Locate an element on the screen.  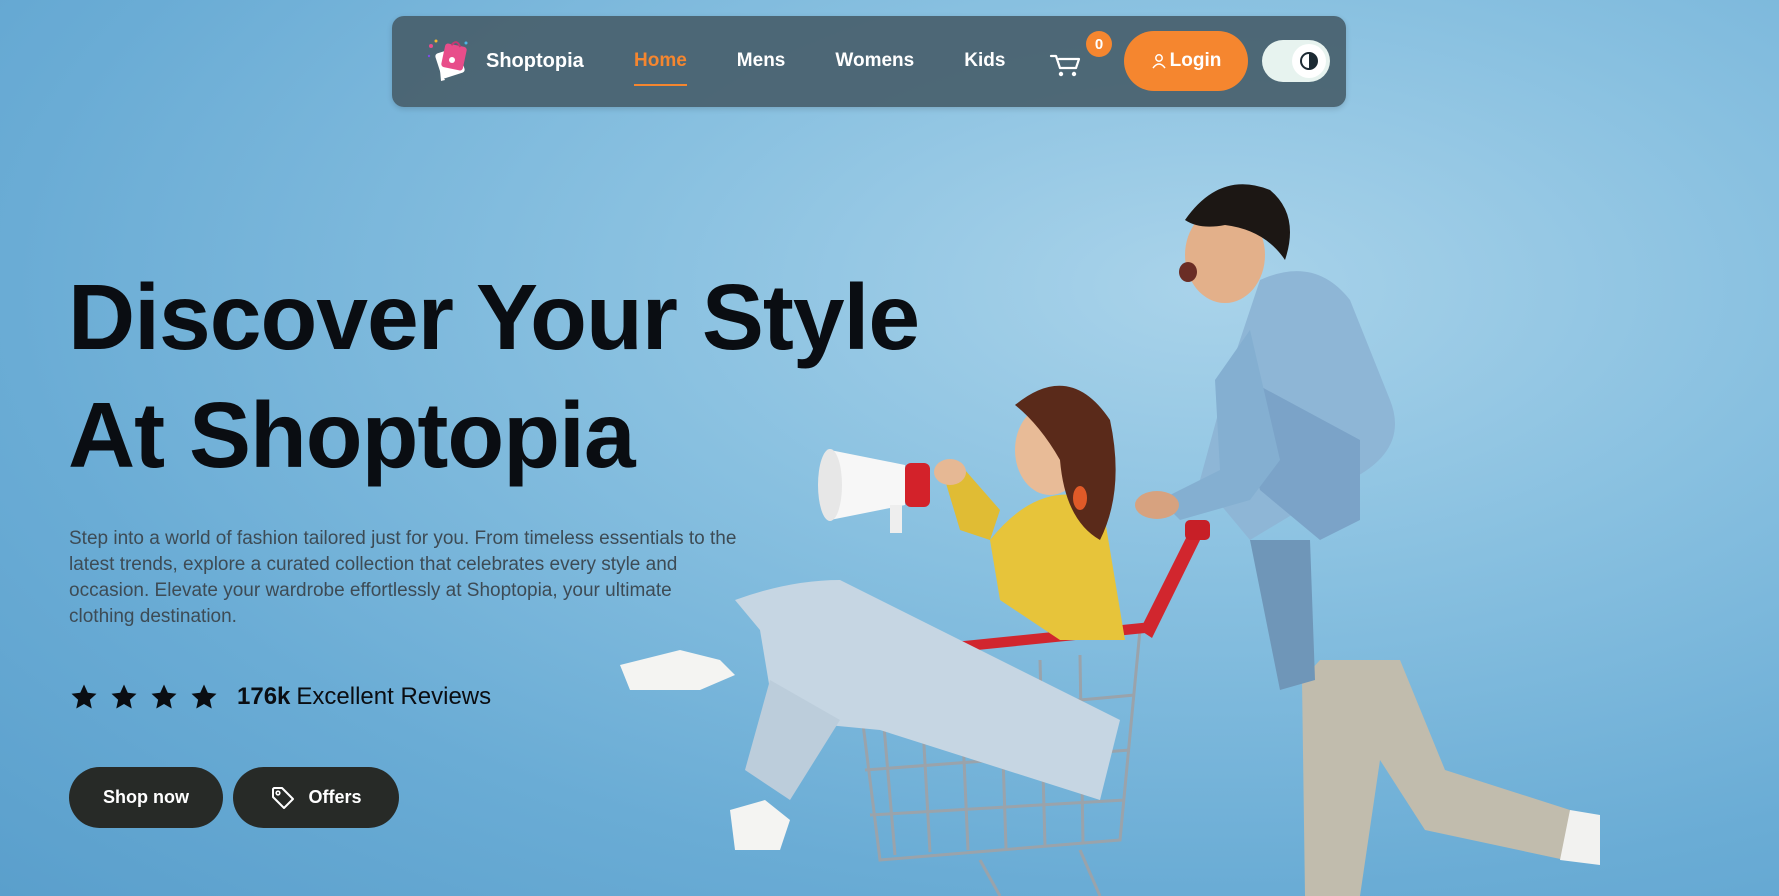
navbar: Shoptopia Home Mens Womens Kids 0 Login is located at coordinates (869, 61).